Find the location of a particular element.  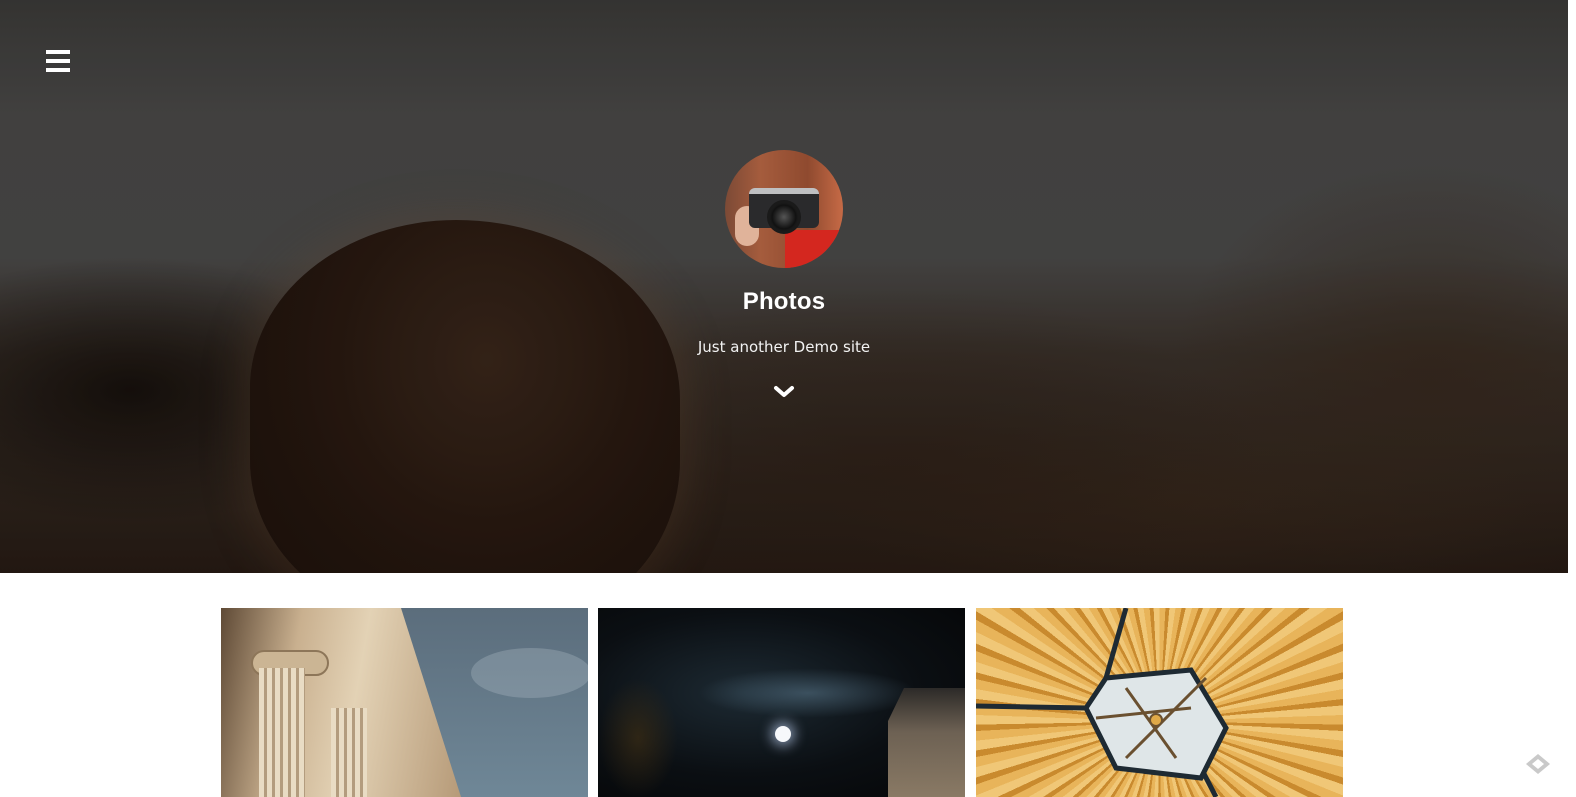

hamburger-menu-icon is located at coordinates (58, 62).